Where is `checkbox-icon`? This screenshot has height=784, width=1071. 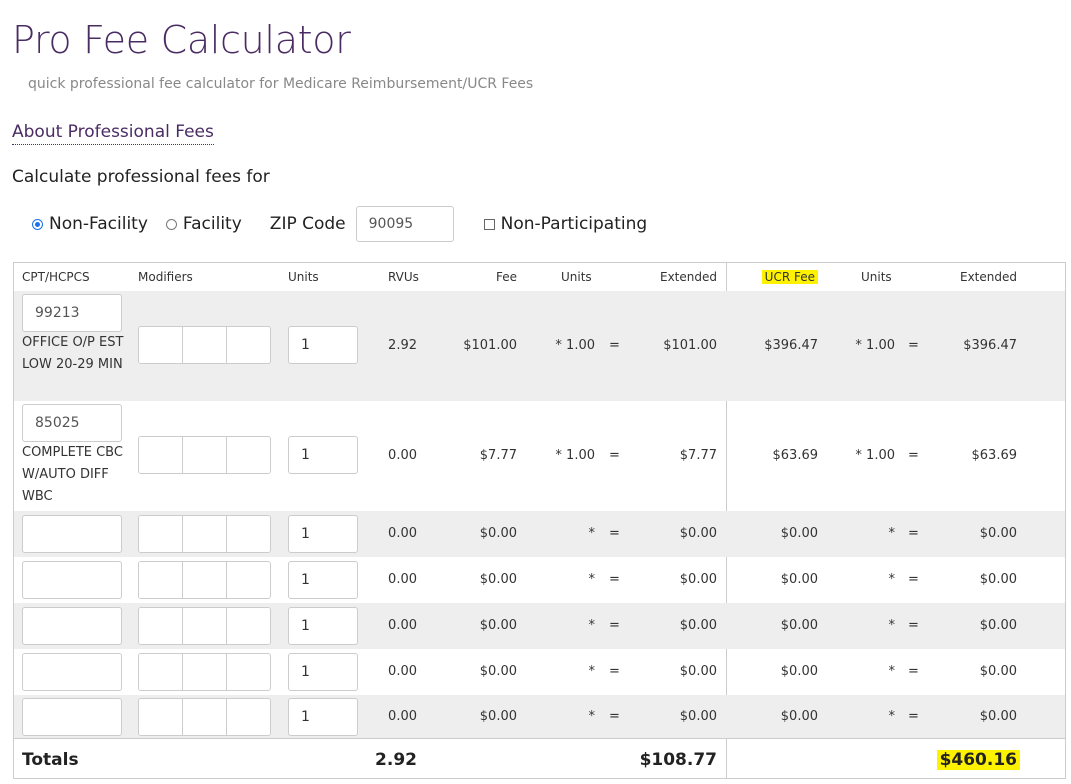 checkbox-icon is located at coordinates (489, 224).